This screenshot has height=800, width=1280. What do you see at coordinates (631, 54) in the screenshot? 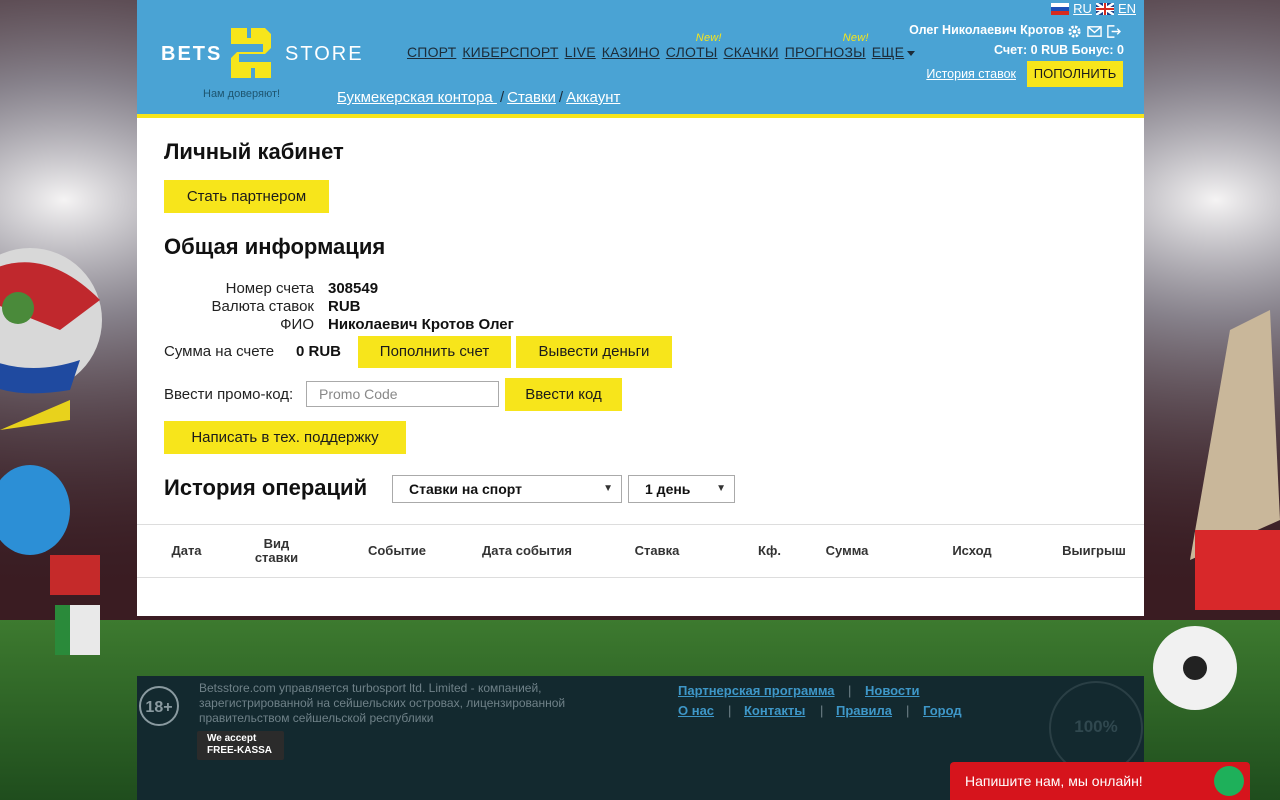
I see `nav-item-casino: КАЗИНО` at bounding box center [631, 54].